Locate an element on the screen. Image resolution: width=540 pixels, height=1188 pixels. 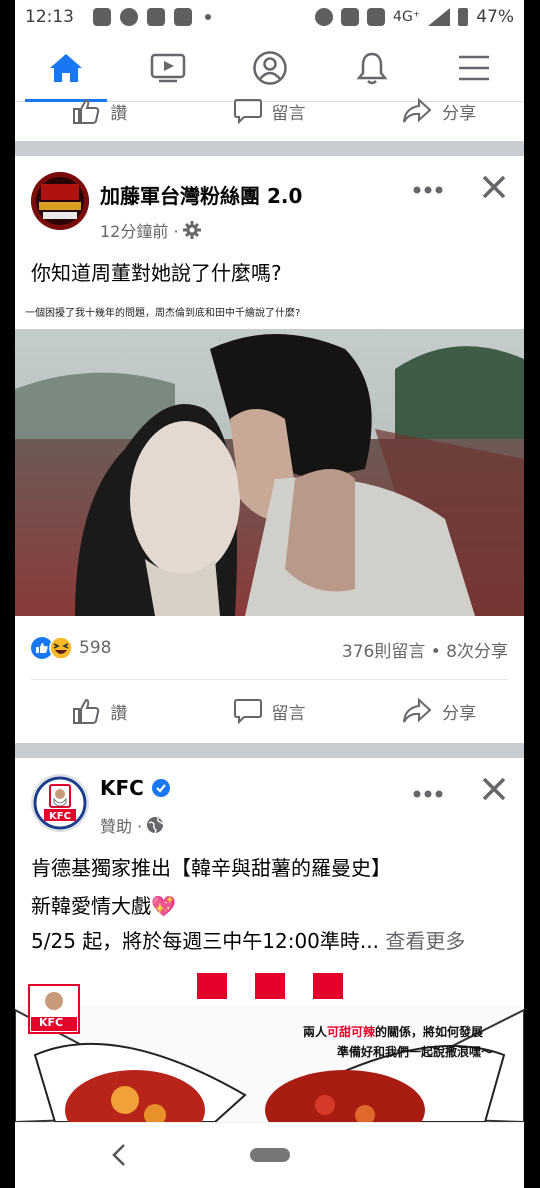
status-bar: 12:13 4G⁺ 47% is located at coordinates (269, 18).